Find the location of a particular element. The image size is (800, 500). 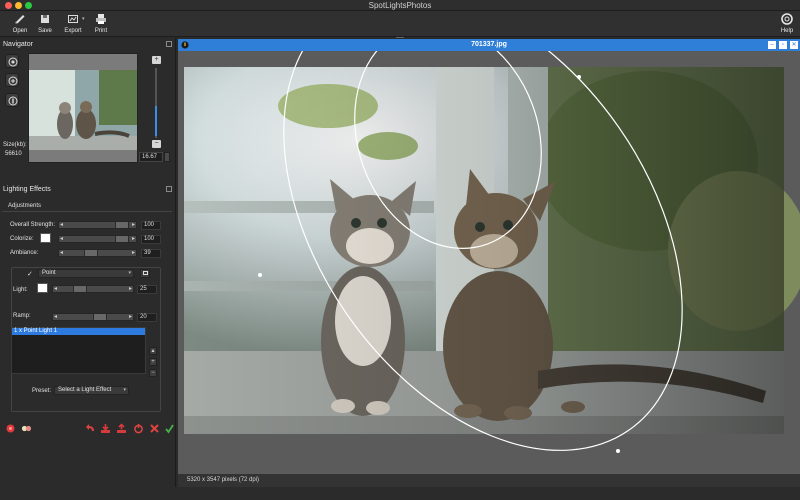

image-filename: 701337.jpg is located at coordinates (489, 44).